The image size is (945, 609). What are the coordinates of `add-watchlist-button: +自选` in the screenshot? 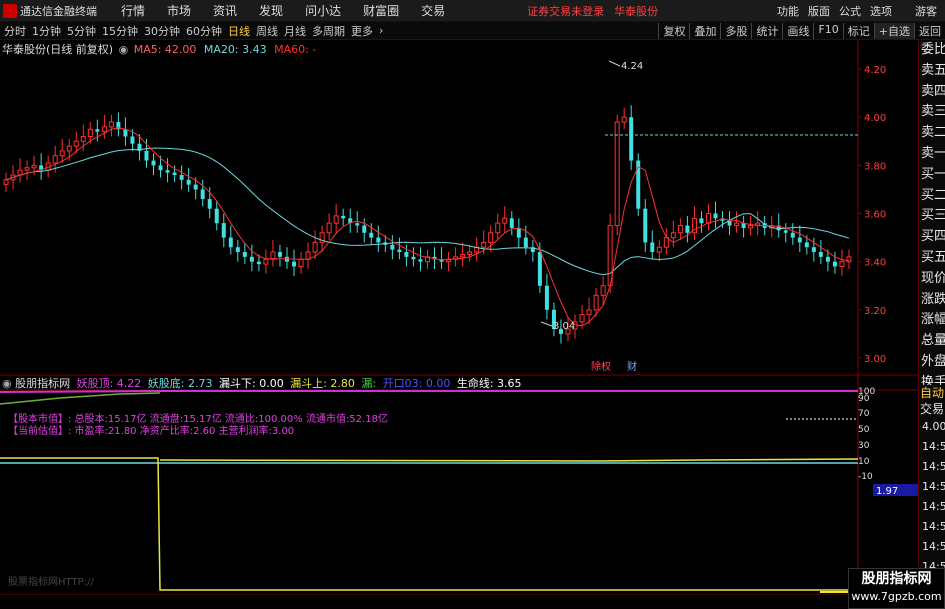 It's located at (893, 30).